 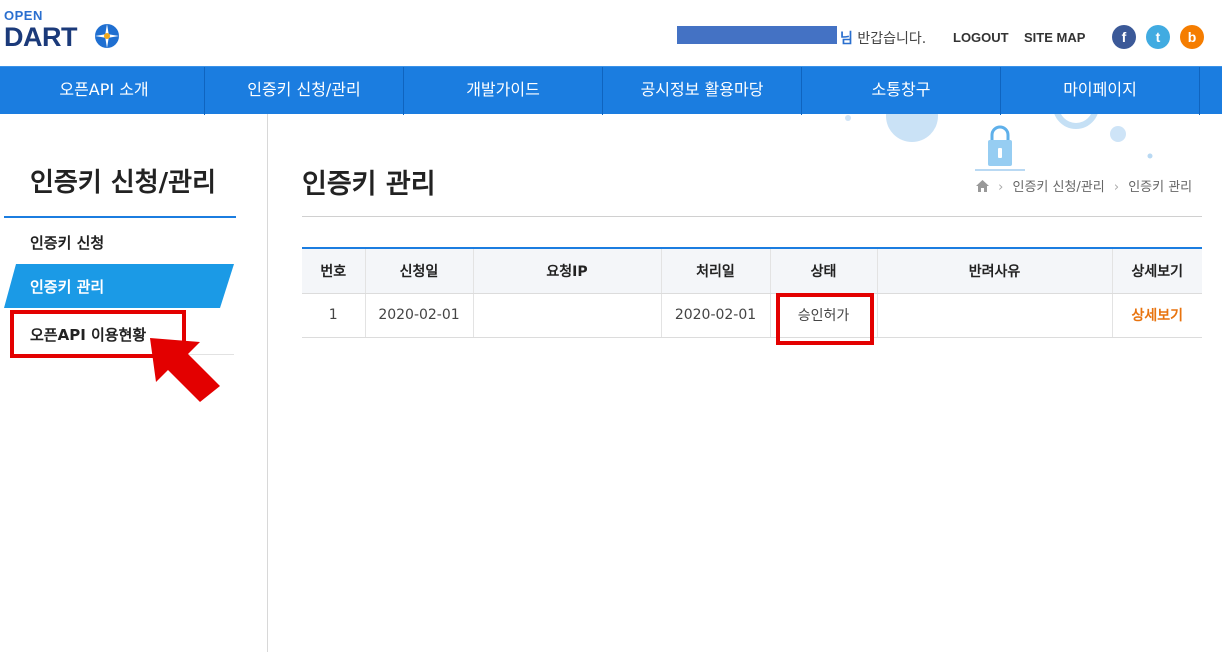 I want to click on nav-item-key-manage: 인증키 신청/관리, so click(x=304, y=91).